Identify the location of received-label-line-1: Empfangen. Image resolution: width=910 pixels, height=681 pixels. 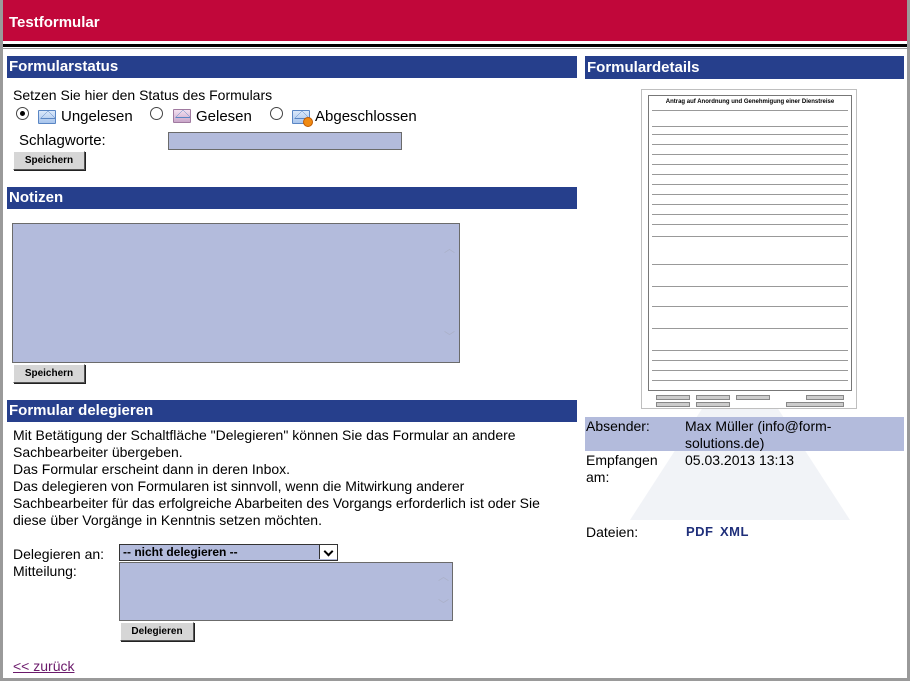
(622, 460).